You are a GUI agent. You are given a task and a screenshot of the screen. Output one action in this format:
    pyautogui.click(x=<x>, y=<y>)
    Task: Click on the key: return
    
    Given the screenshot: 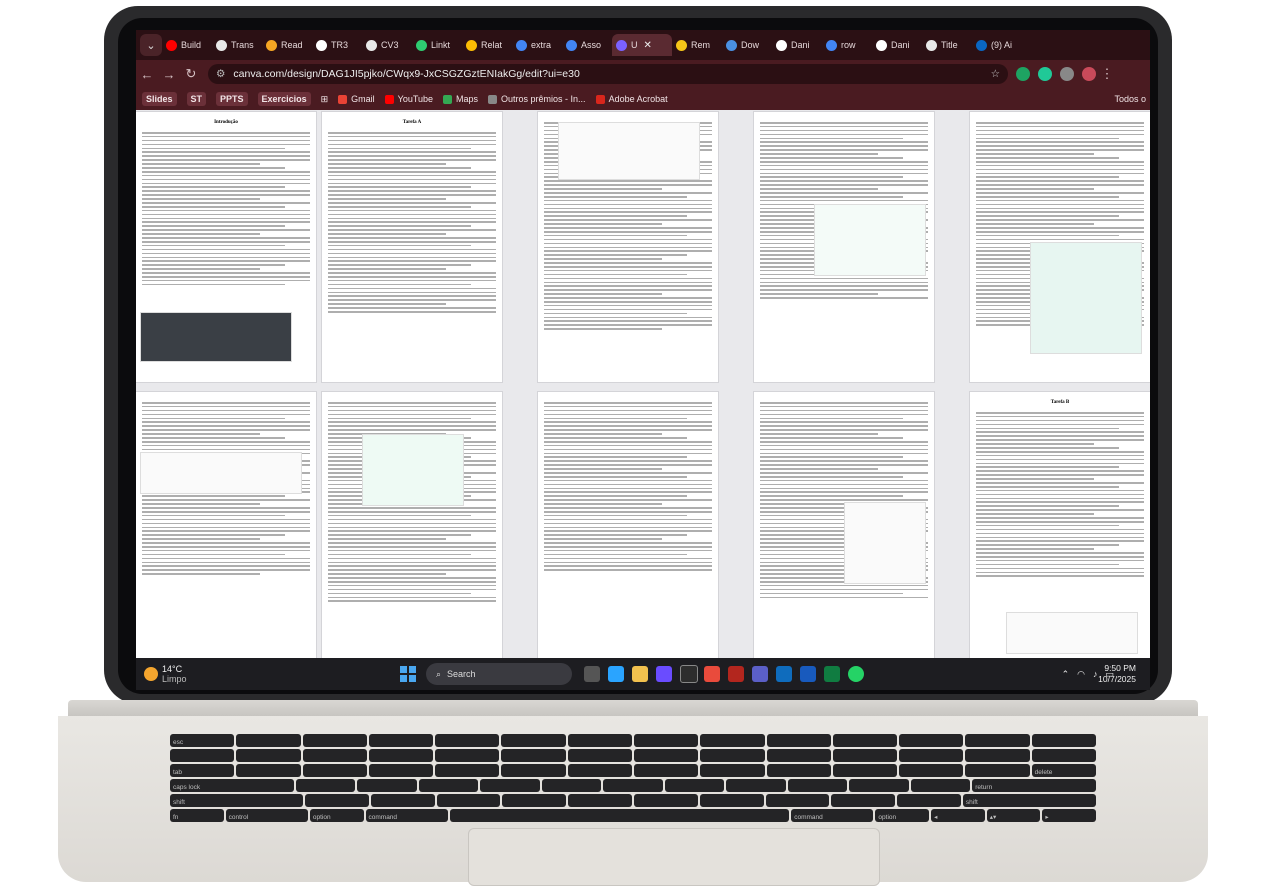 What is the action you would take?
    pyautogui.click(x=1034, y=785)
    